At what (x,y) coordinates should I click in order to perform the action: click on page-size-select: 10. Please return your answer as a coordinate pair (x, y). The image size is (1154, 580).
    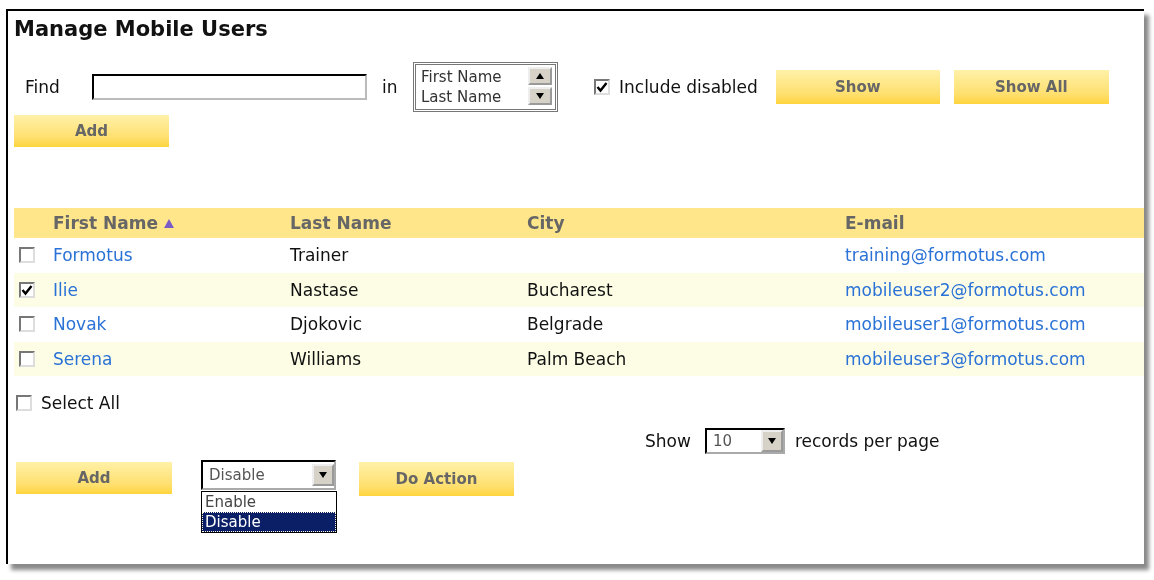
    Looking at the image, I should click on (744, 441).